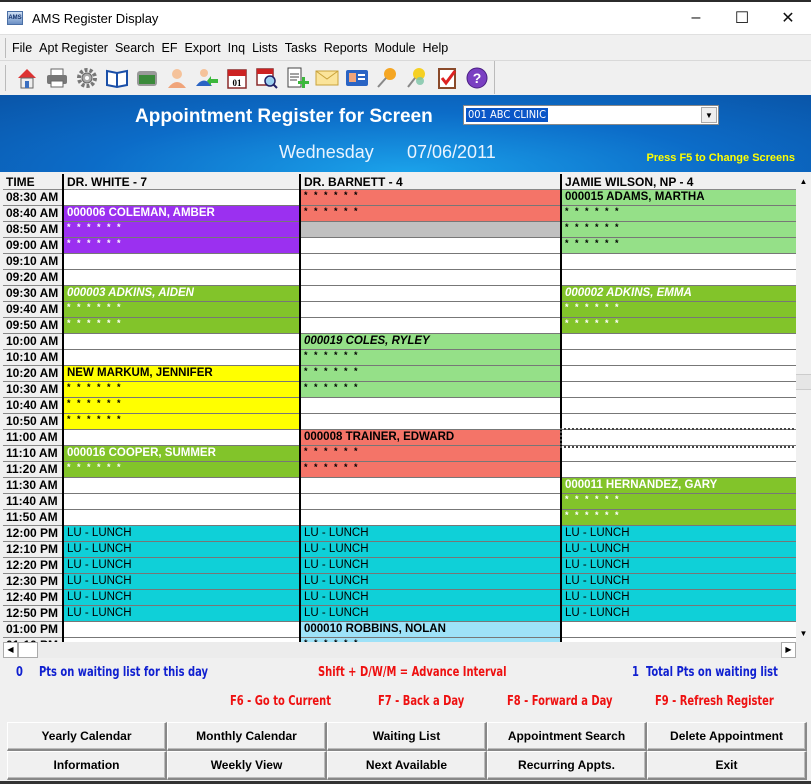 This screenshot has width=811, height=784. What do you see at coordinates (236, 48) in the screenshot?
I see `menu-inq: Inq` at bounding box center [236, 48].